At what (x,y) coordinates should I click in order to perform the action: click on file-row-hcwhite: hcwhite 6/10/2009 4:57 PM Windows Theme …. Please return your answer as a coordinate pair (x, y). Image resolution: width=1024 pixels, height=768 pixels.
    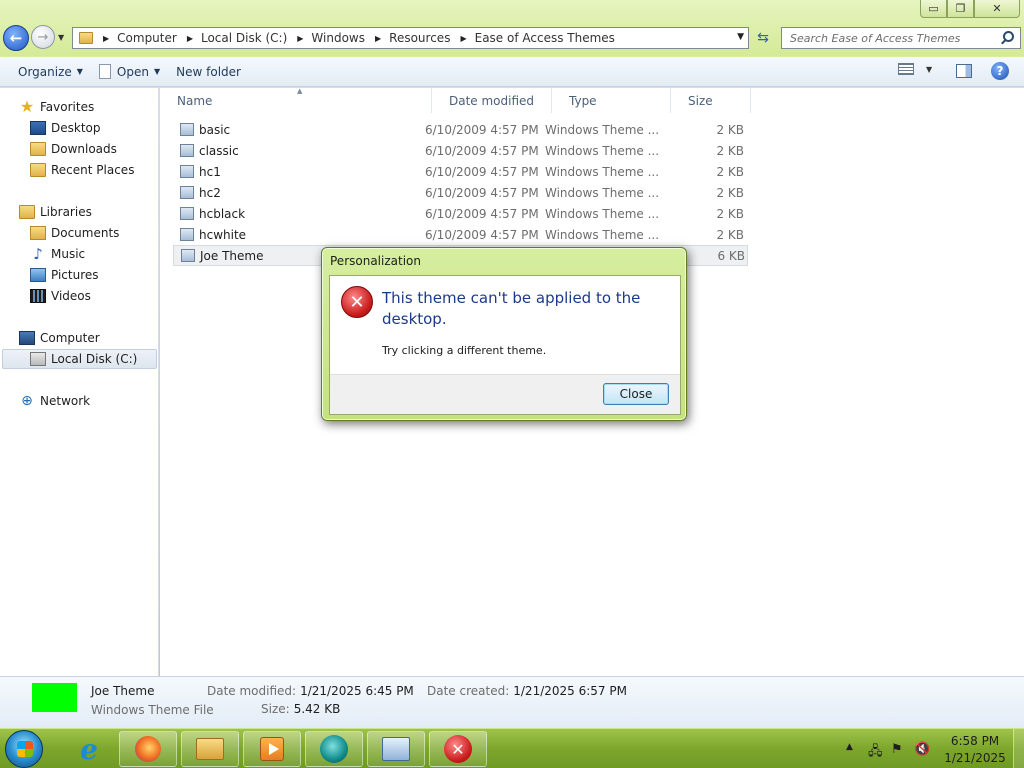
    Looking at the image, I should click on (460, 234).